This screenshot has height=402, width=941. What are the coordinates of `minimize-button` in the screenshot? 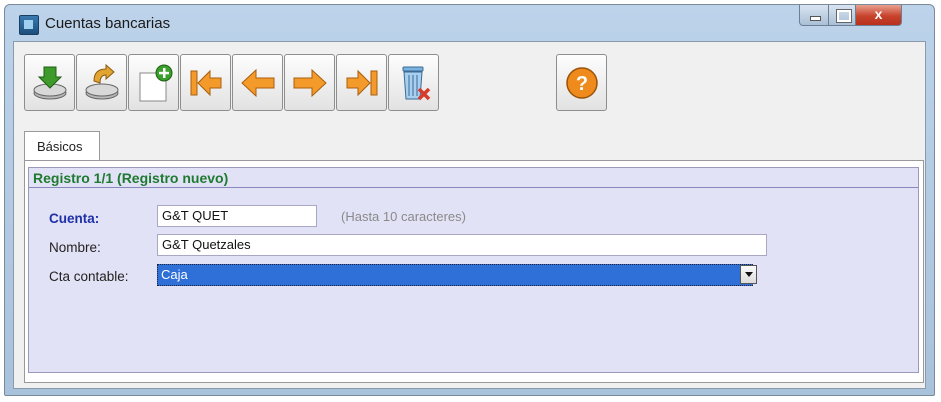 It's located at (814, 15).